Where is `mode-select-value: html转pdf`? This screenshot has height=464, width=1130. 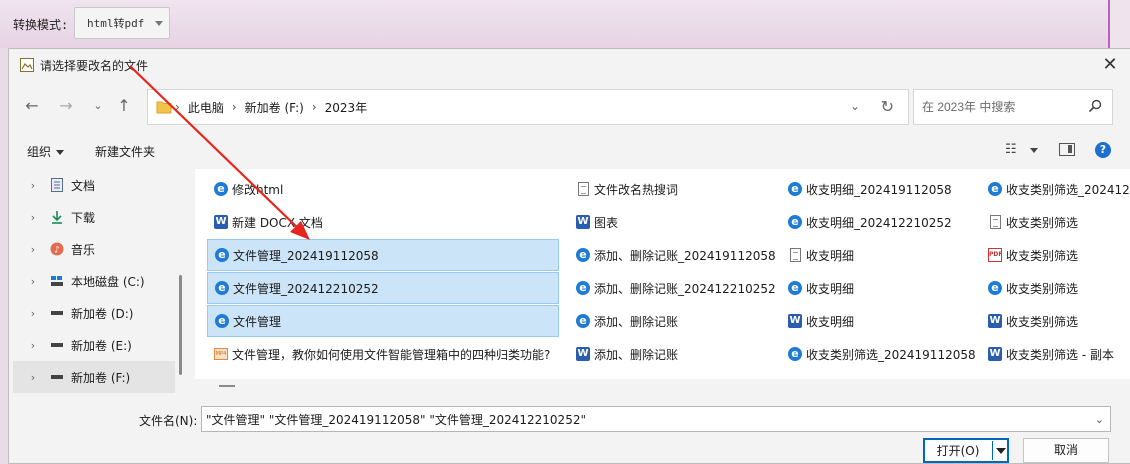 mode-select-value: html转pdf is located at coordinates (116, 23).